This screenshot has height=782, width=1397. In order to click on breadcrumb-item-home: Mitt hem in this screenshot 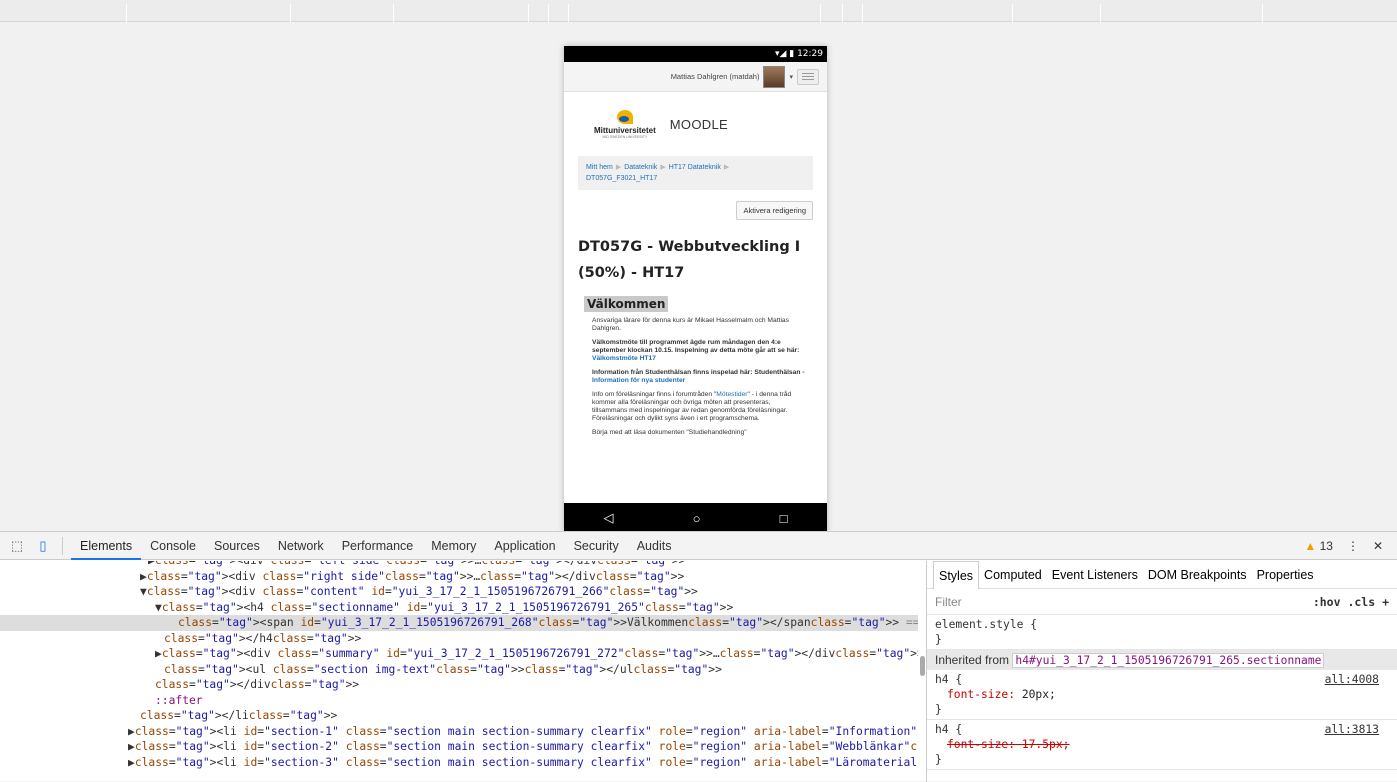, I will do `click(599, 167)`.